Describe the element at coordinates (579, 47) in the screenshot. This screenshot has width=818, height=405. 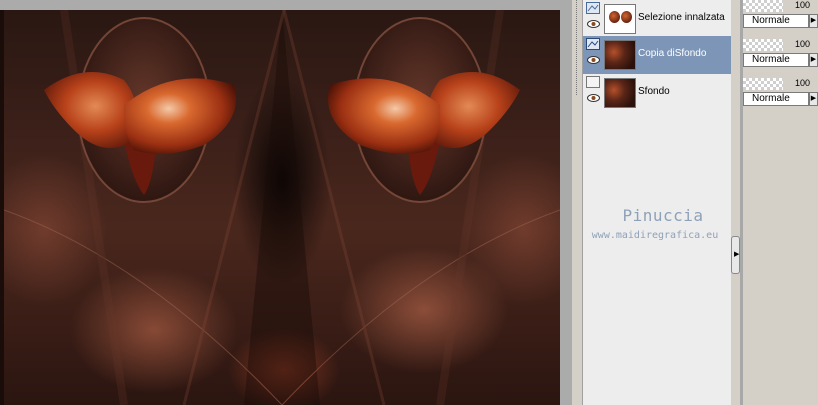
I see `group-tree-line` at that location.